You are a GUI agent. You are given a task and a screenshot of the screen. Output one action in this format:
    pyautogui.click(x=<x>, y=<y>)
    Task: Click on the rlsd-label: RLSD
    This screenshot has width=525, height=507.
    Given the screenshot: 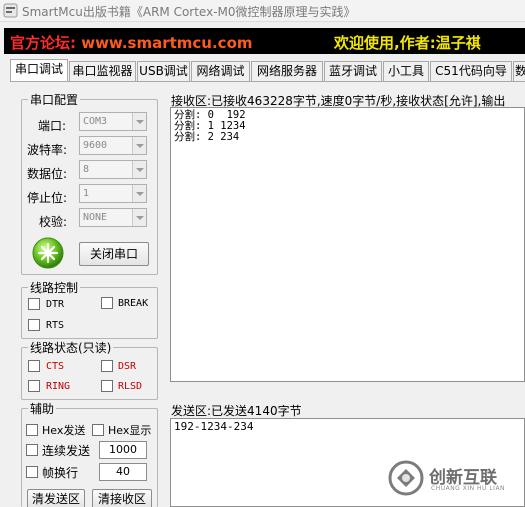 What is the action you would take?
    pyautogui.click(x=130, y=386)
    